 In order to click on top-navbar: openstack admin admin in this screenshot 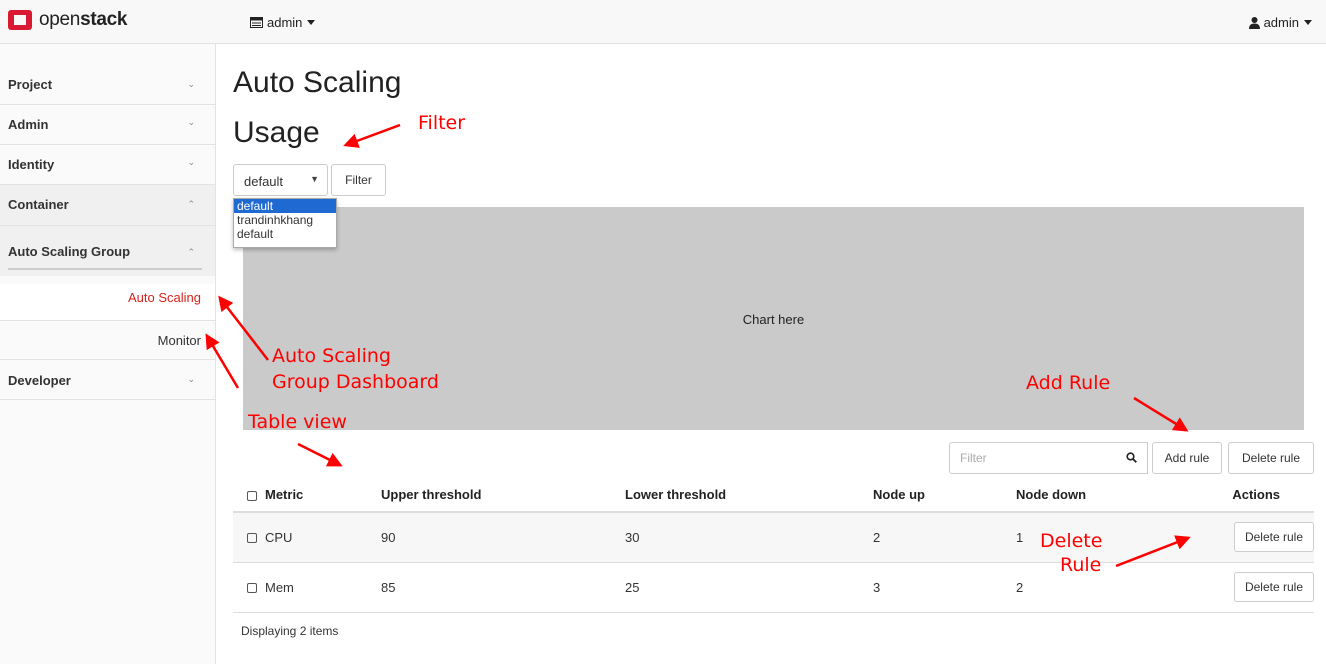, I will do `click(663, 22)`.